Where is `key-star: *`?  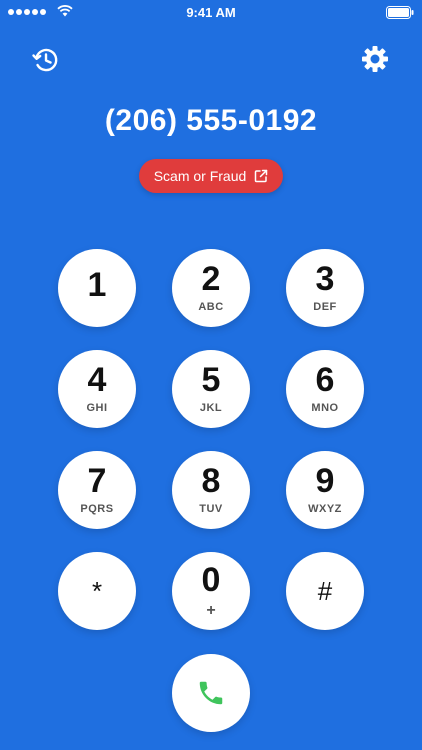 key-star: * is located at coordinates (97, 591).